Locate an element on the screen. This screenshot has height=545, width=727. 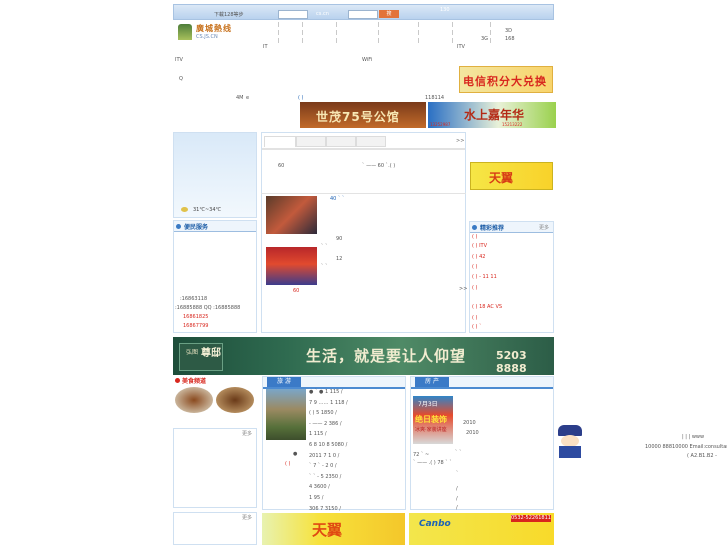
news-row-60: 60 is located at coordinates (281, 166).